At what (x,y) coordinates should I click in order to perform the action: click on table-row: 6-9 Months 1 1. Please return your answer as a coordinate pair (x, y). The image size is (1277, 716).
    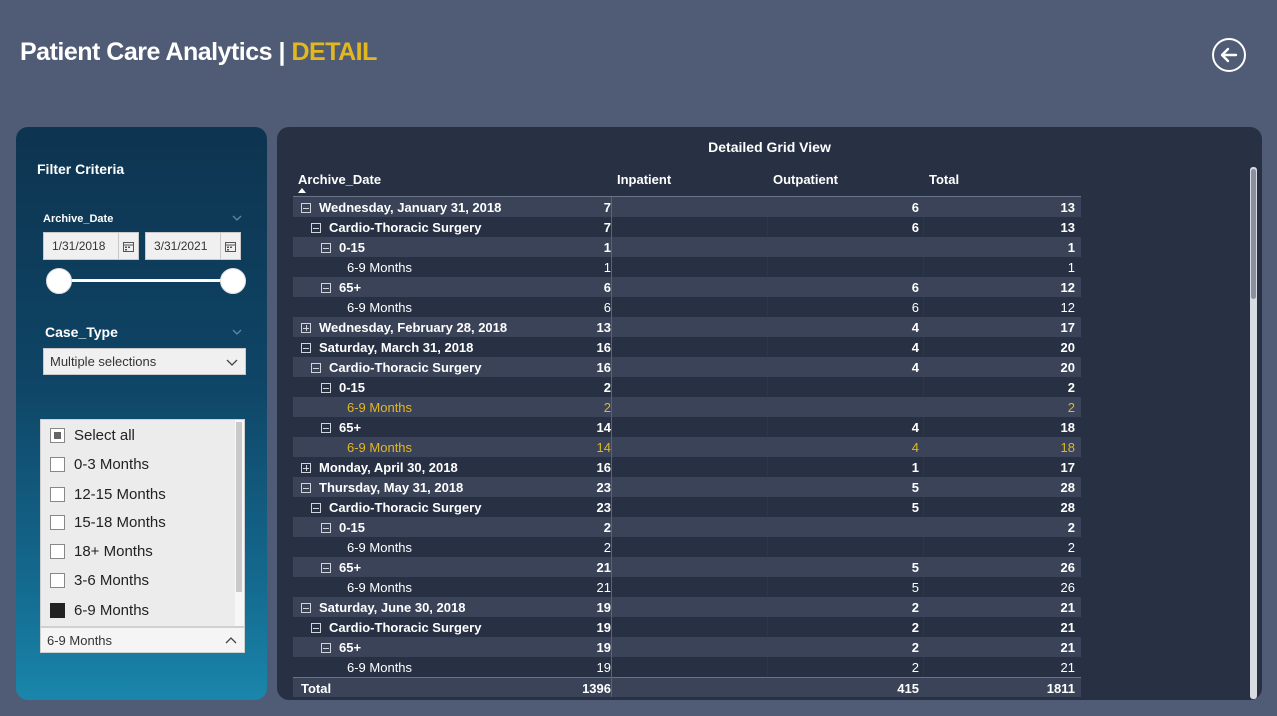
    Looking at the image, I should click on (687, 267).